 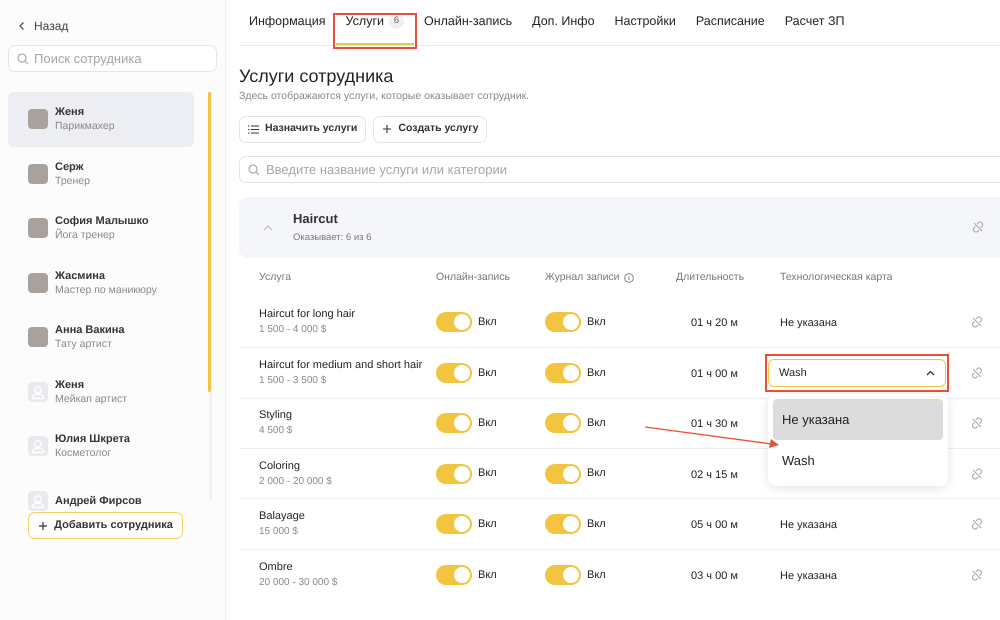 What do you see at coordinates (858, 460) in the screenshot?
I see `dropdown-option: Wash` at bounding box center [858, 460].